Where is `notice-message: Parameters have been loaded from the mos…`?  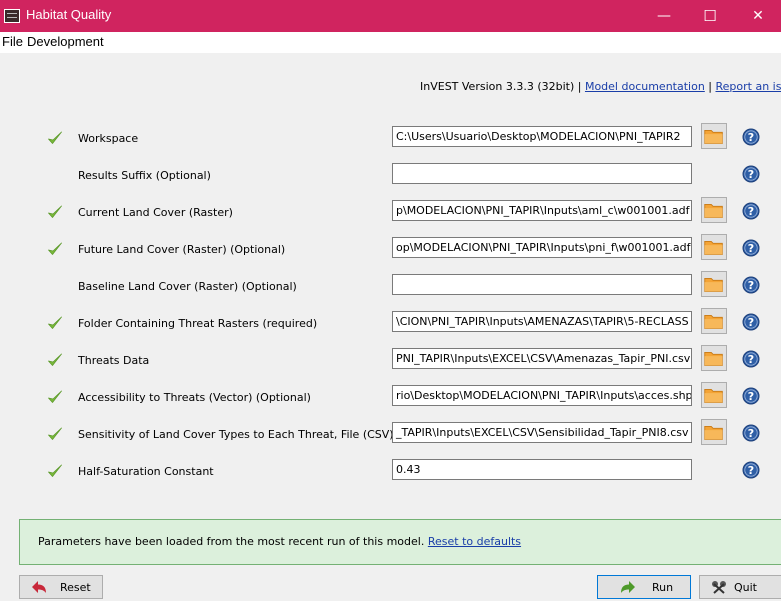 notice-message: Parameters have been loaded from the mos… is located at coordinates (279, 541).